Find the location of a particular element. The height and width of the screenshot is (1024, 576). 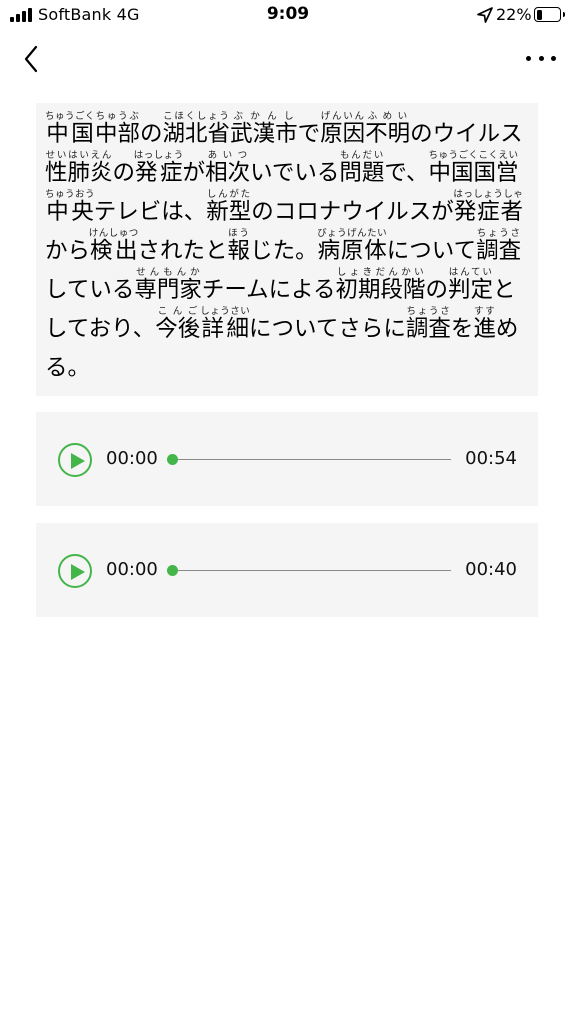

furigana: こほくしょう is located at coordinates (196, 116).